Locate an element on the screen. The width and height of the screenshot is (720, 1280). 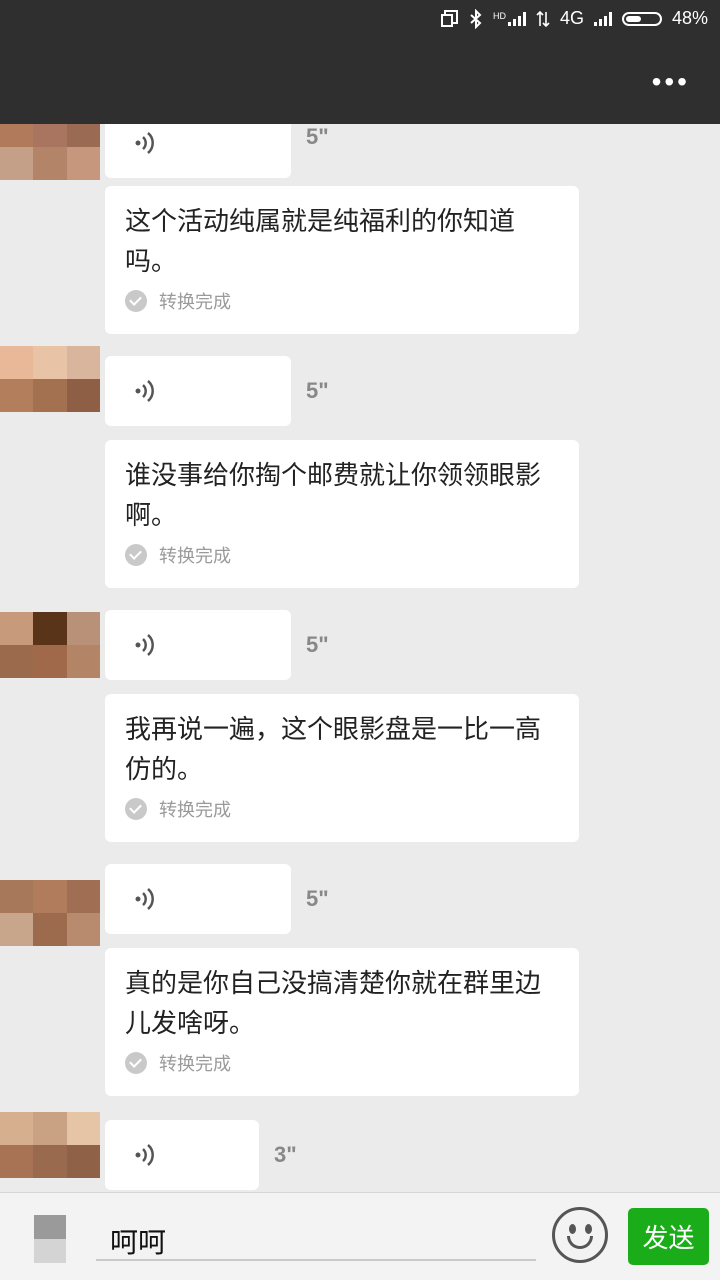
battery-icon is located at coordinates (641, 18).